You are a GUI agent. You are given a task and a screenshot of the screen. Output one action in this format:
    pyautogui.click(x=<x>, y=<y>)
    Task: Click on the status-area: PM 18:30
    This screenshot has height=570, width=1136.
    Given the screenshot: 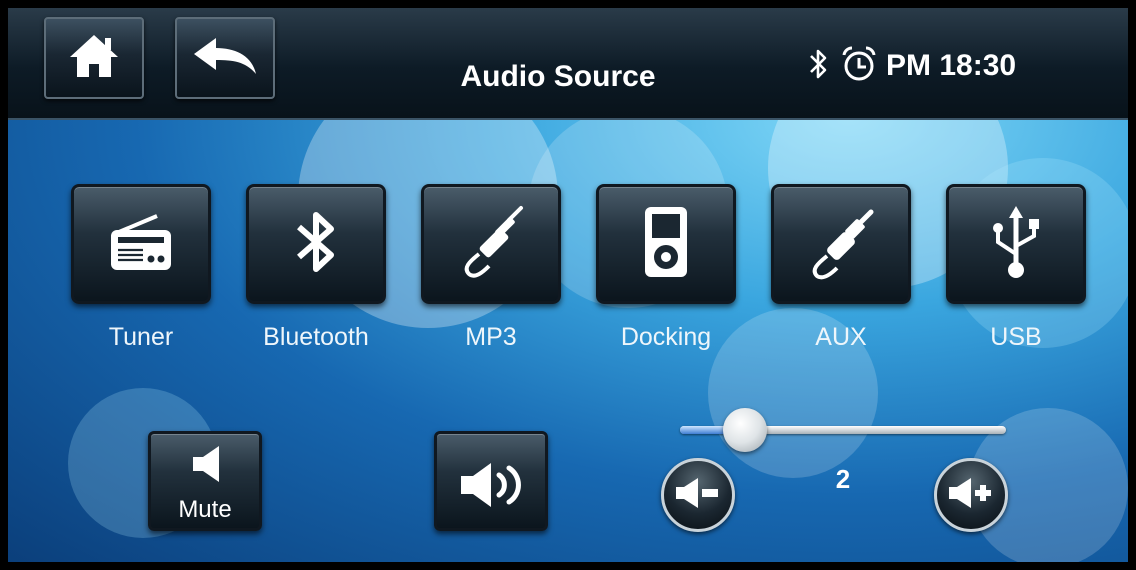 What is the action you would take?
    pyautogui.click(x=912, y=66)
    